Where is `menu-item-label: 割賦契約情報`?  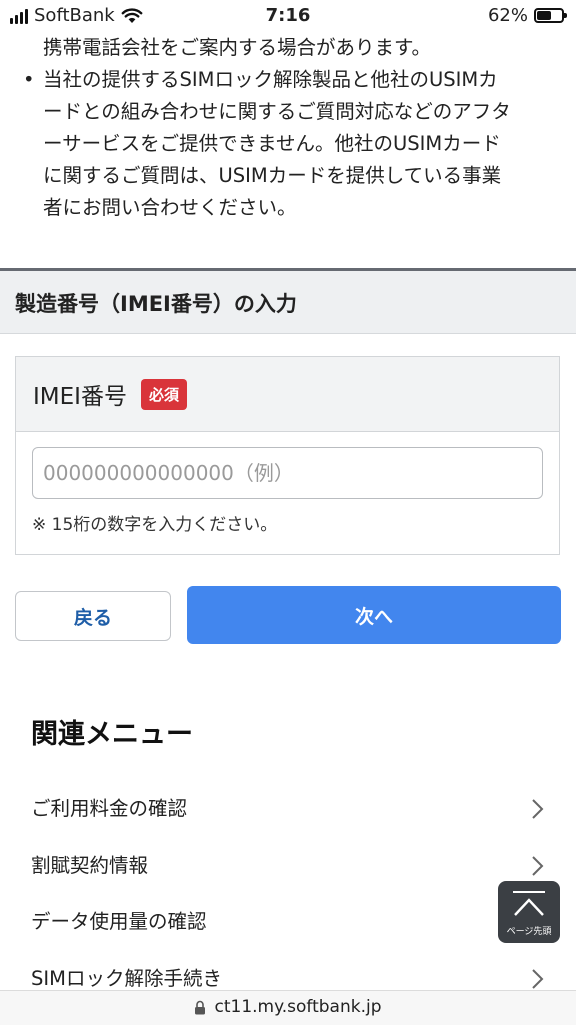
menu-item-label: 割賦契約情報 is located at coordinates (90, 865).